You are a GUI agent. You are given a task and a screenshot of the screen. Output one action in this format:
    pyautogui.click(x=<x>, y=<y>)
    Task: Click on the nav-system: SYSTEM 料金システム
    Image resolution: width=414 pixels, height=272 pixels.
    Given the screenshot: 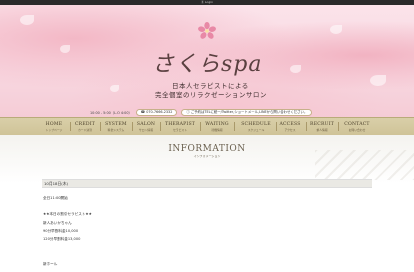 What is the action you would take?
    pyautogui.click(x=116, y=126)
    